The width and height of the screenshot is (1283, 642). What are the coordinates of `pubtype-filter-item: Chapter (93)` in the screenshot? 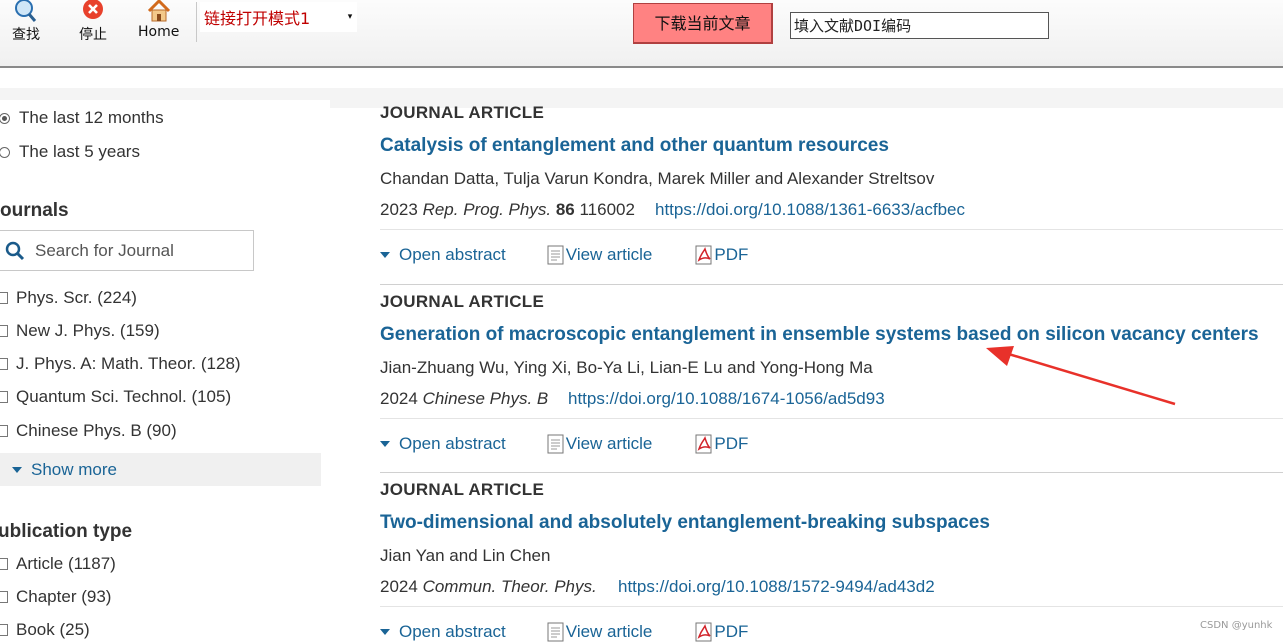 It's located at (55, 597).